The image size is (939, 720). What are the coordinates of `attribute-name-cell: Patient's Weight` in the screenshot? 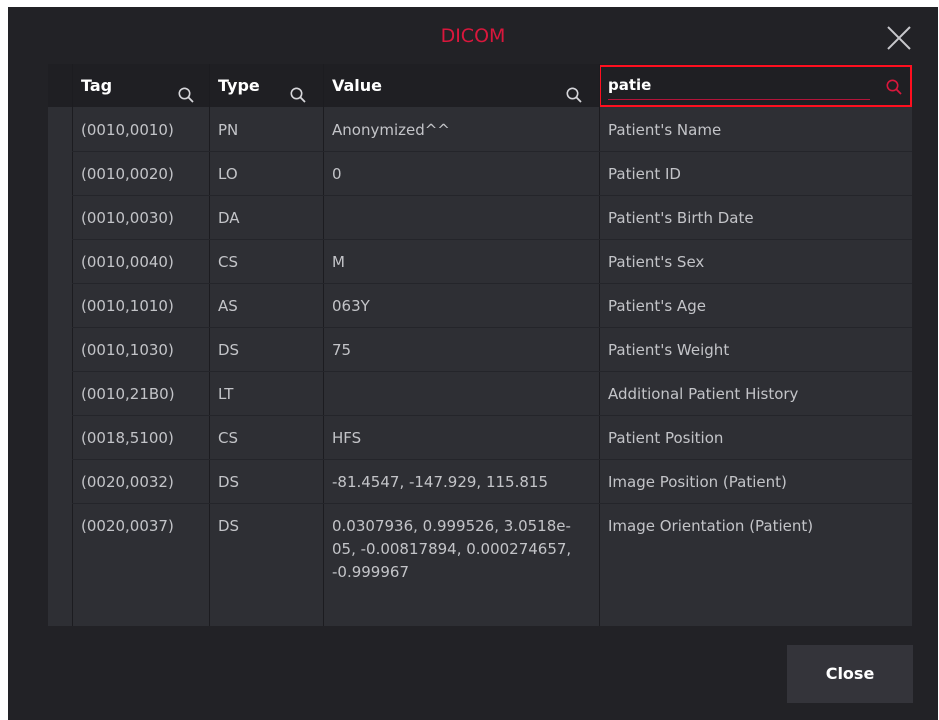 It's located at (669, 350).